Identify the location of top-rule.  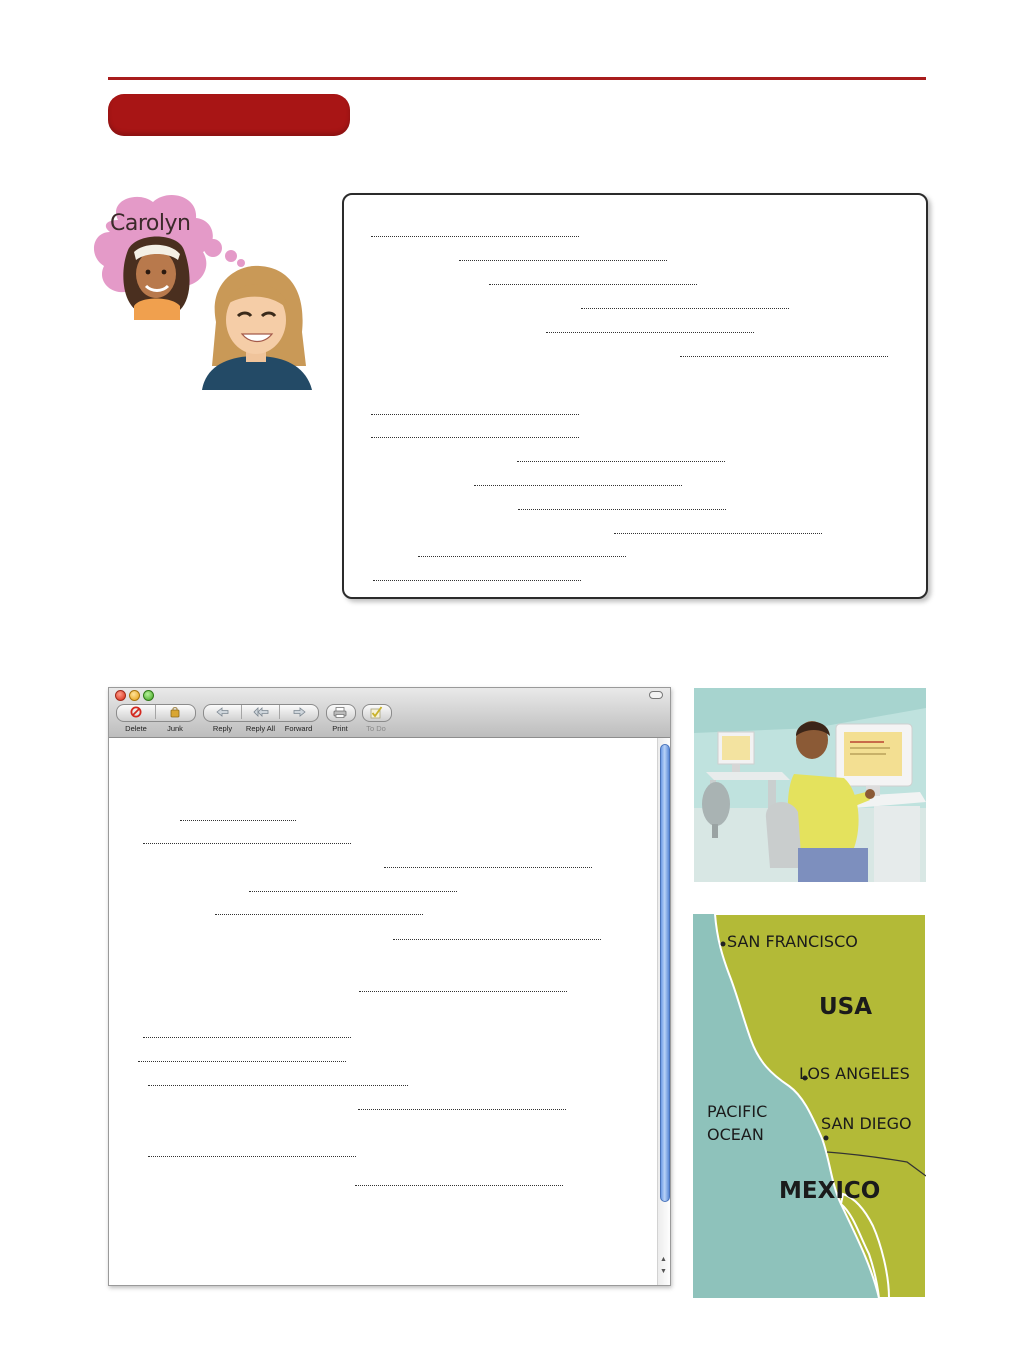
(517, 78).